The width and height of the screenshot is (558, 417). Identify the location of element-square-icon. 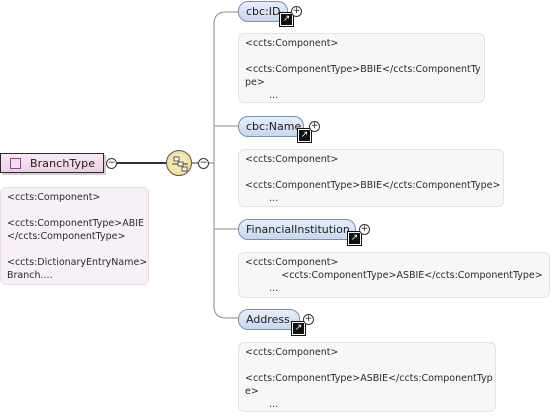
(15, 163).